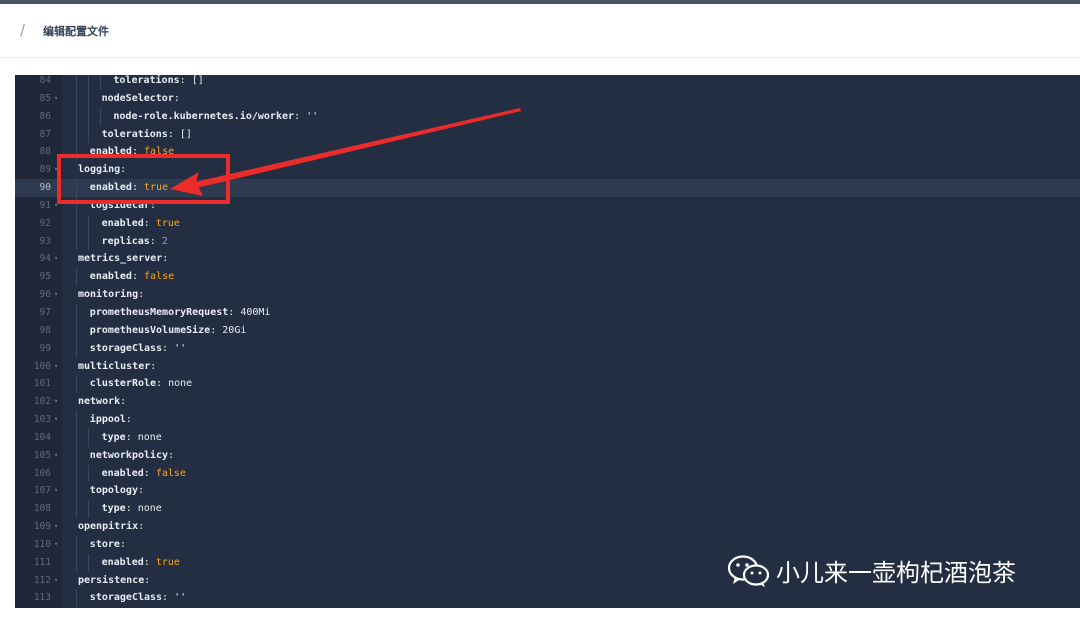 This screenshot has width=1080, height=618. What do you see at coordinates (143, 473) in the screenshot?
I see `code-text: enabled: false` at bounding box center [143, 473].